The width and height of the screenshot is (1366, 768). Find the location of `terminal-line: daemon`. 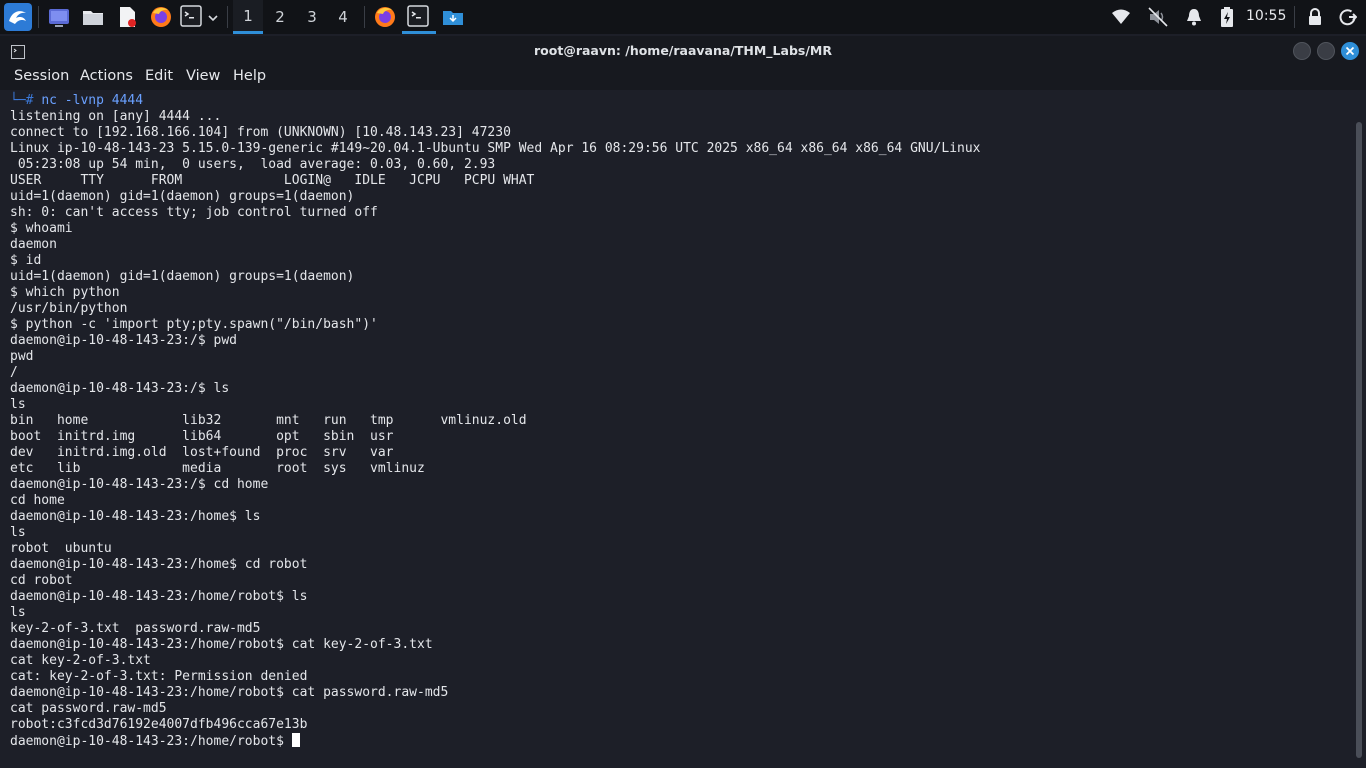

terminal-line: daemon is located at coordinates (33, 244).